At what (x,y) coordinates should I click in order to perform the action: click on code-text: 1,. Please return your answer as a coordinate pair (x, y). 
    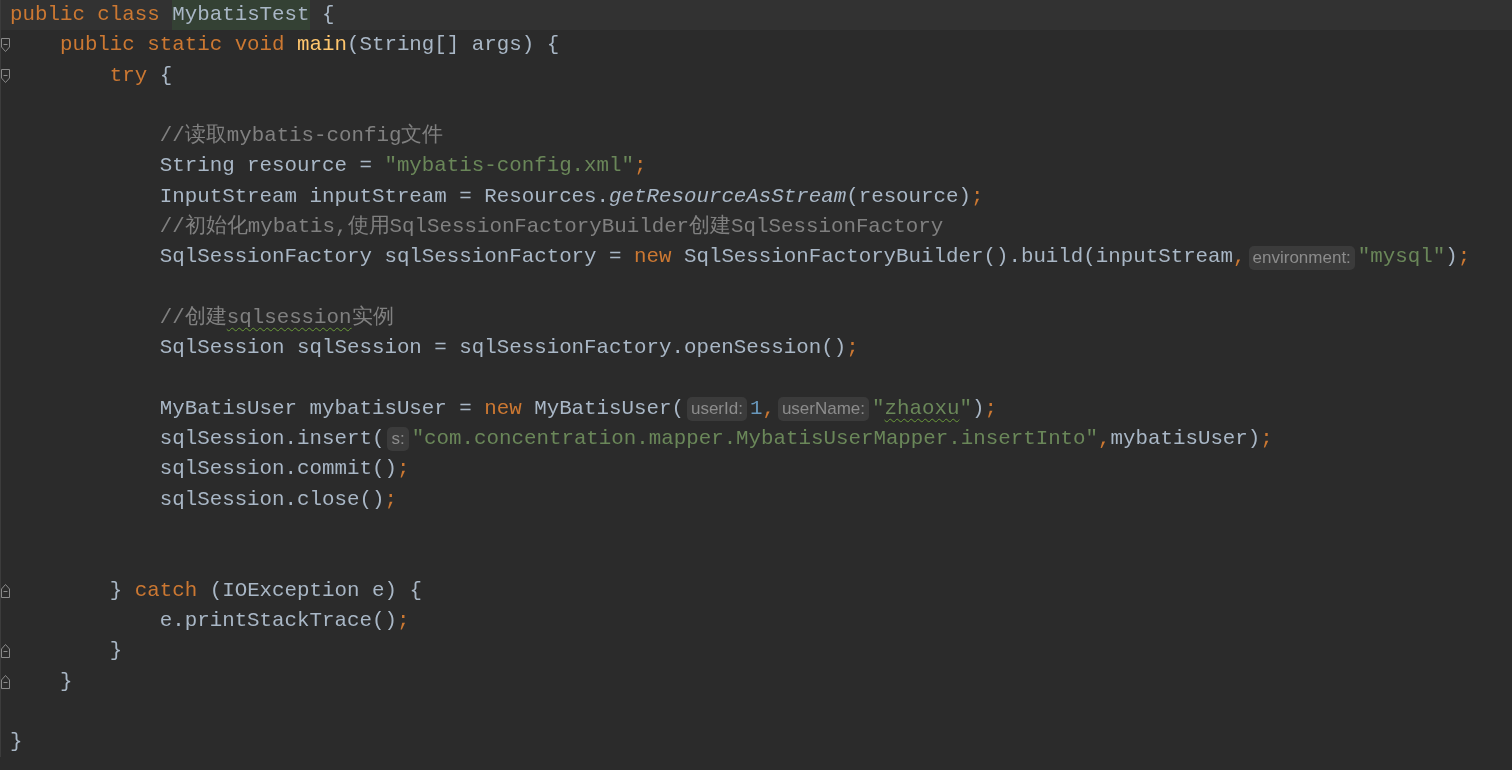
    Looking at the image, I should click on (762, 408).